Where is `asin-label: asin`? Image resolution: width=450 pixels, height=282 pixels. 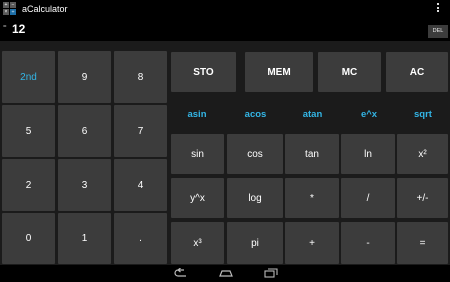 asin-label: asin is located at coordinates (197, 114).